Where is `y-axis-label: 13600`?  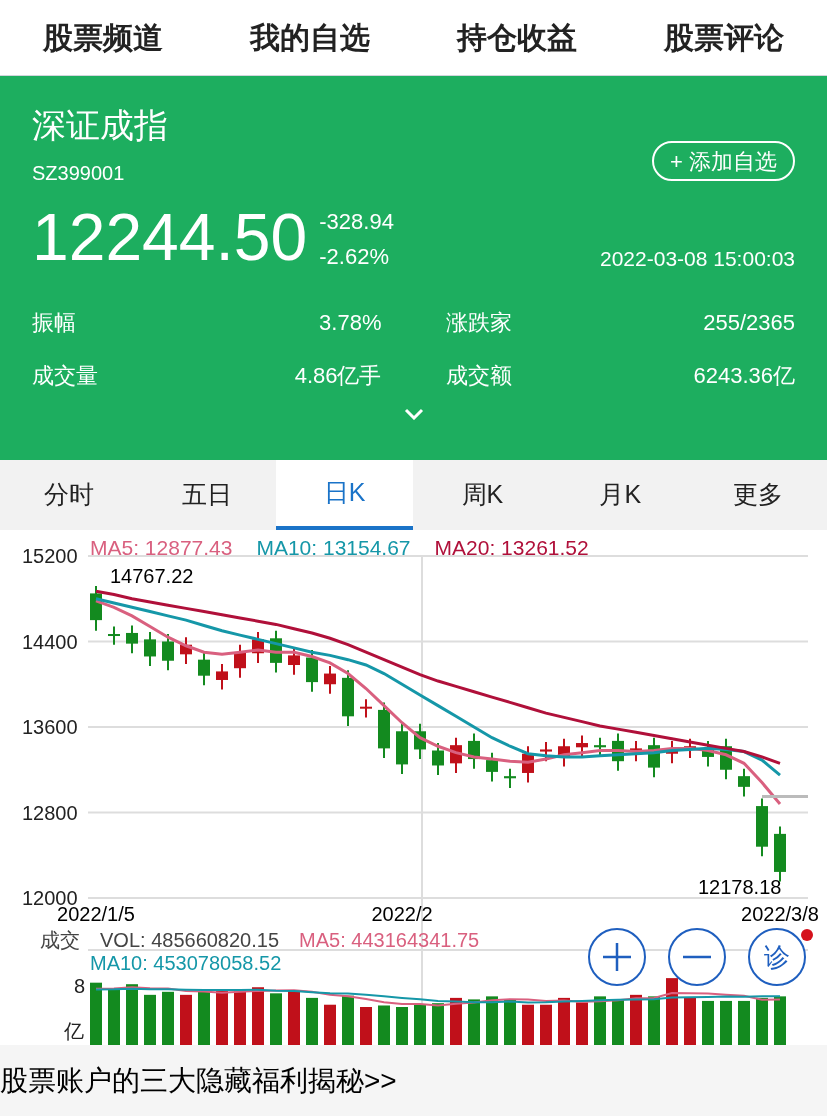 y-axis-label: 13600 is located at coordinates (50, 727).